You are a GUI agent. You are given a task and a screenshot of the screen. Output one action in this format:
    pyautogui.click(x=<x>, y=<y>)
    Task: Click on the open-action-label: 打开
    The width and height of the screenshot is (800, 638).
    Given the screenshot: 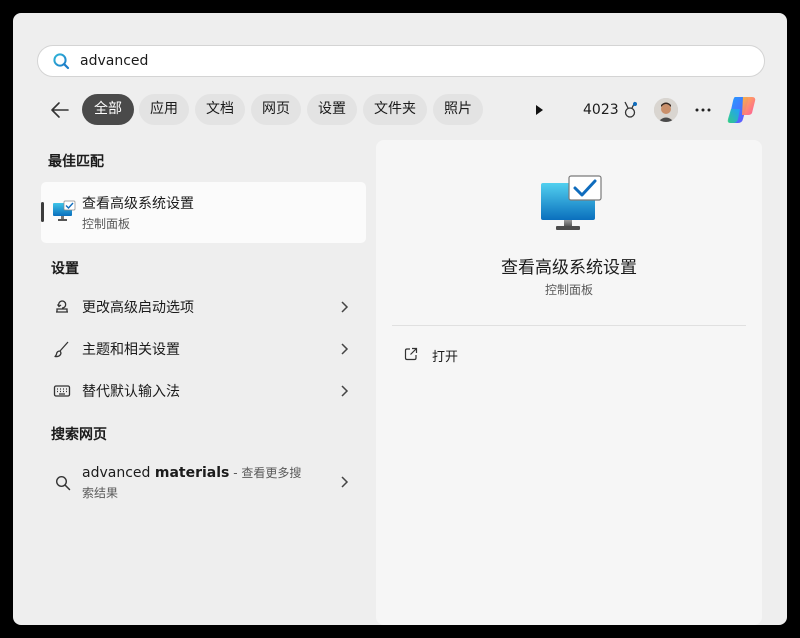 What is the action you would take?
    pyautogui.click(x=445, y=357)
    